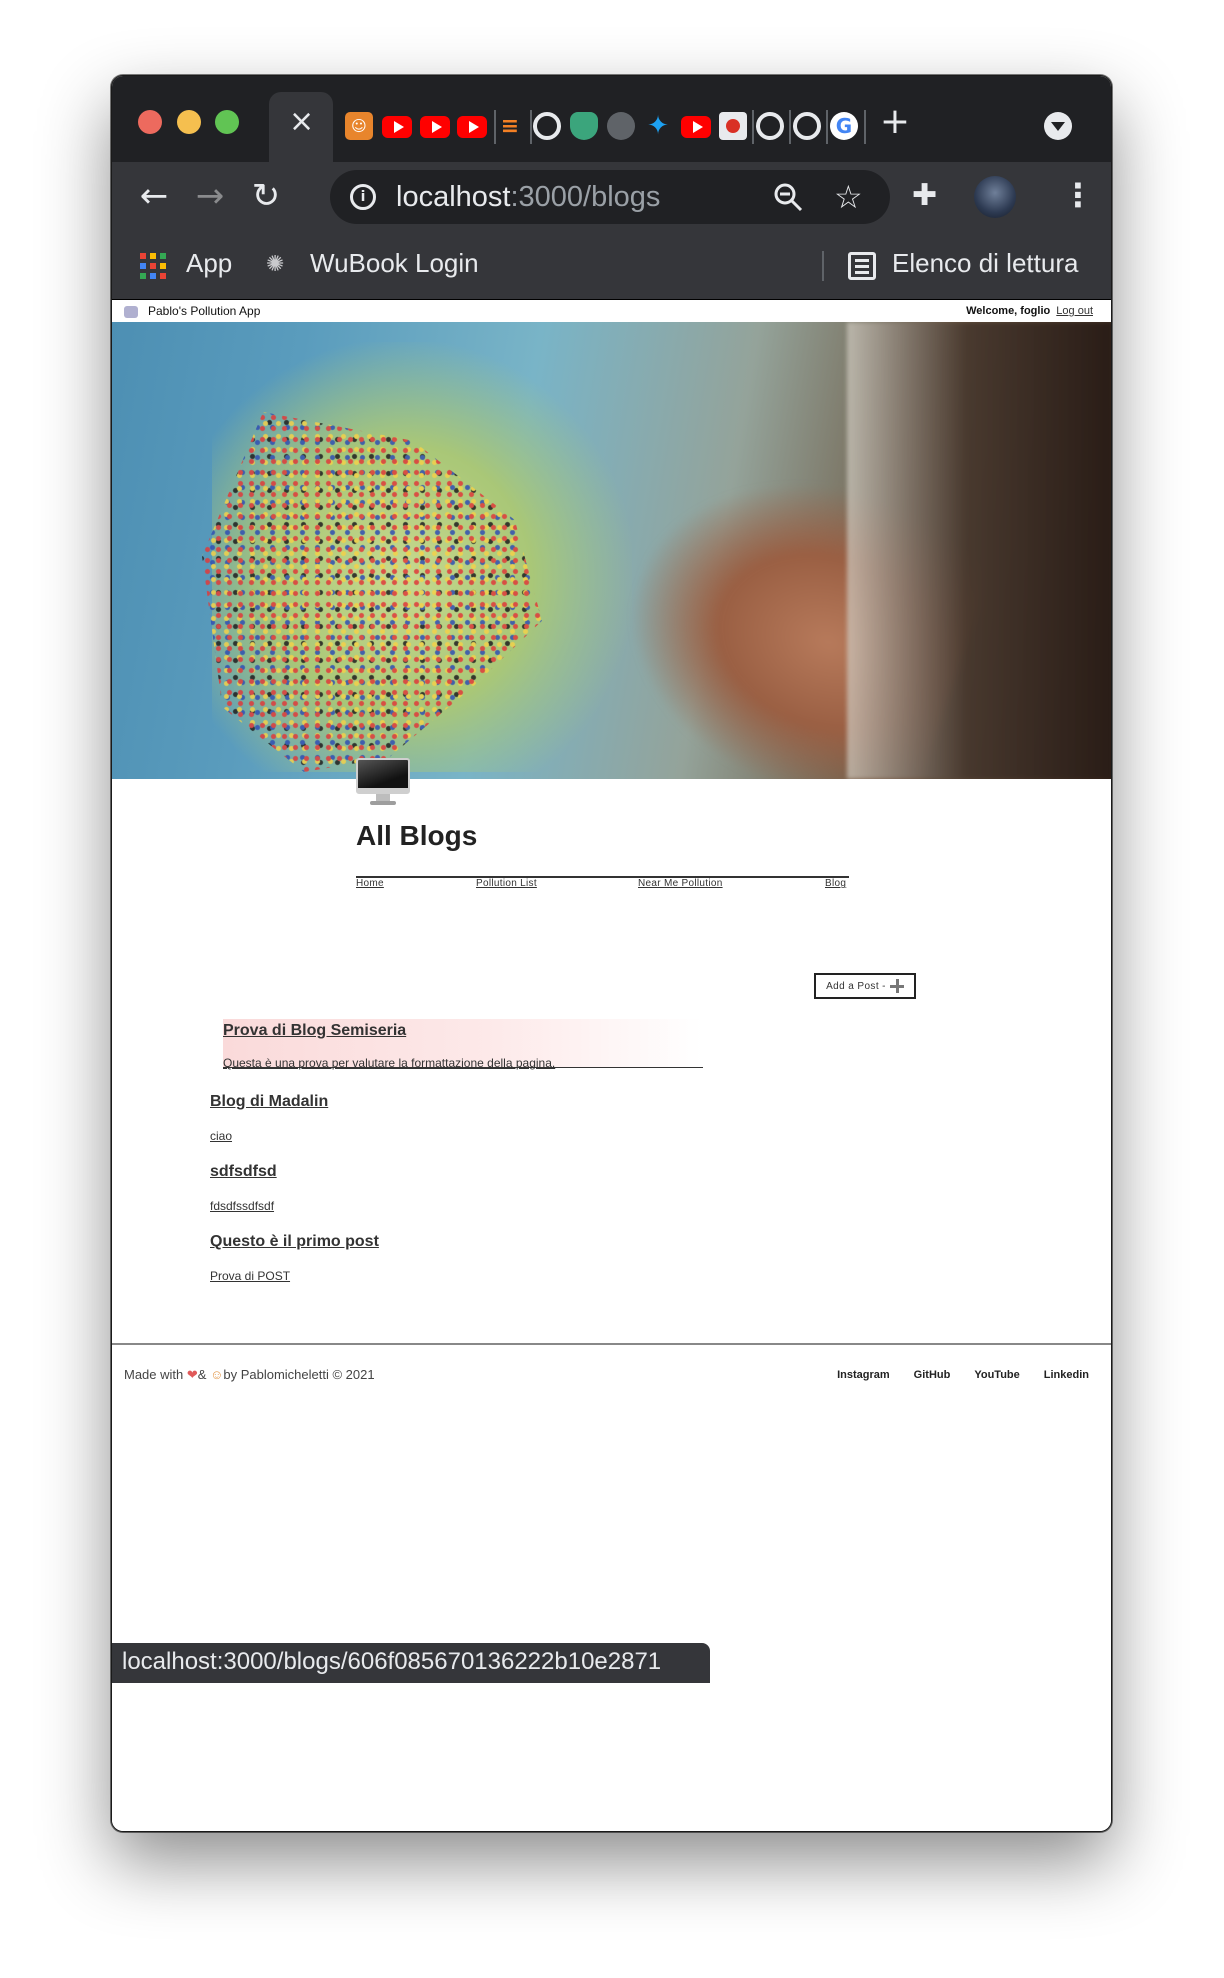  I want to click on plus-icon, so click(896, 986).